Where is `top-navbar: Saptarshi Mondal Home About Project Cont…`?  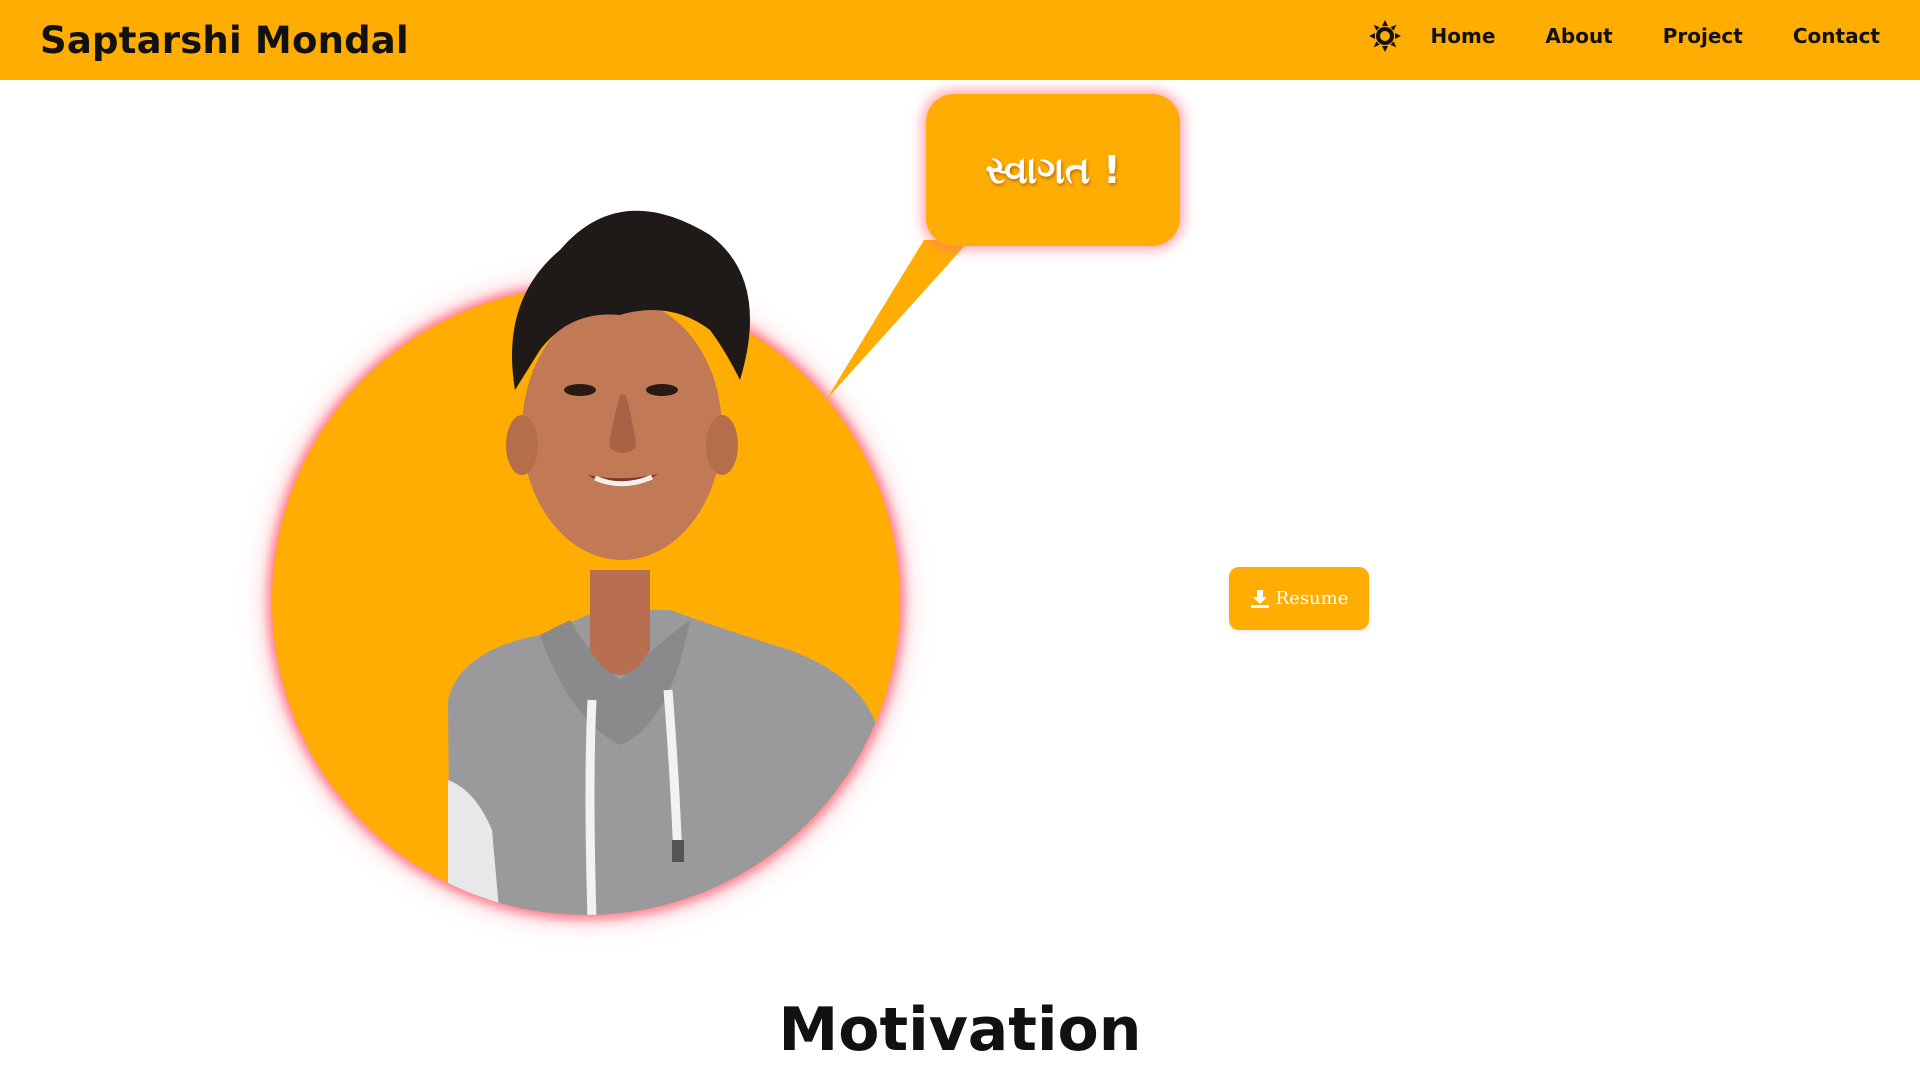 top-navbar: Saptarshi Mondal Home About Project Cont… is located at coordinates (960, 40).